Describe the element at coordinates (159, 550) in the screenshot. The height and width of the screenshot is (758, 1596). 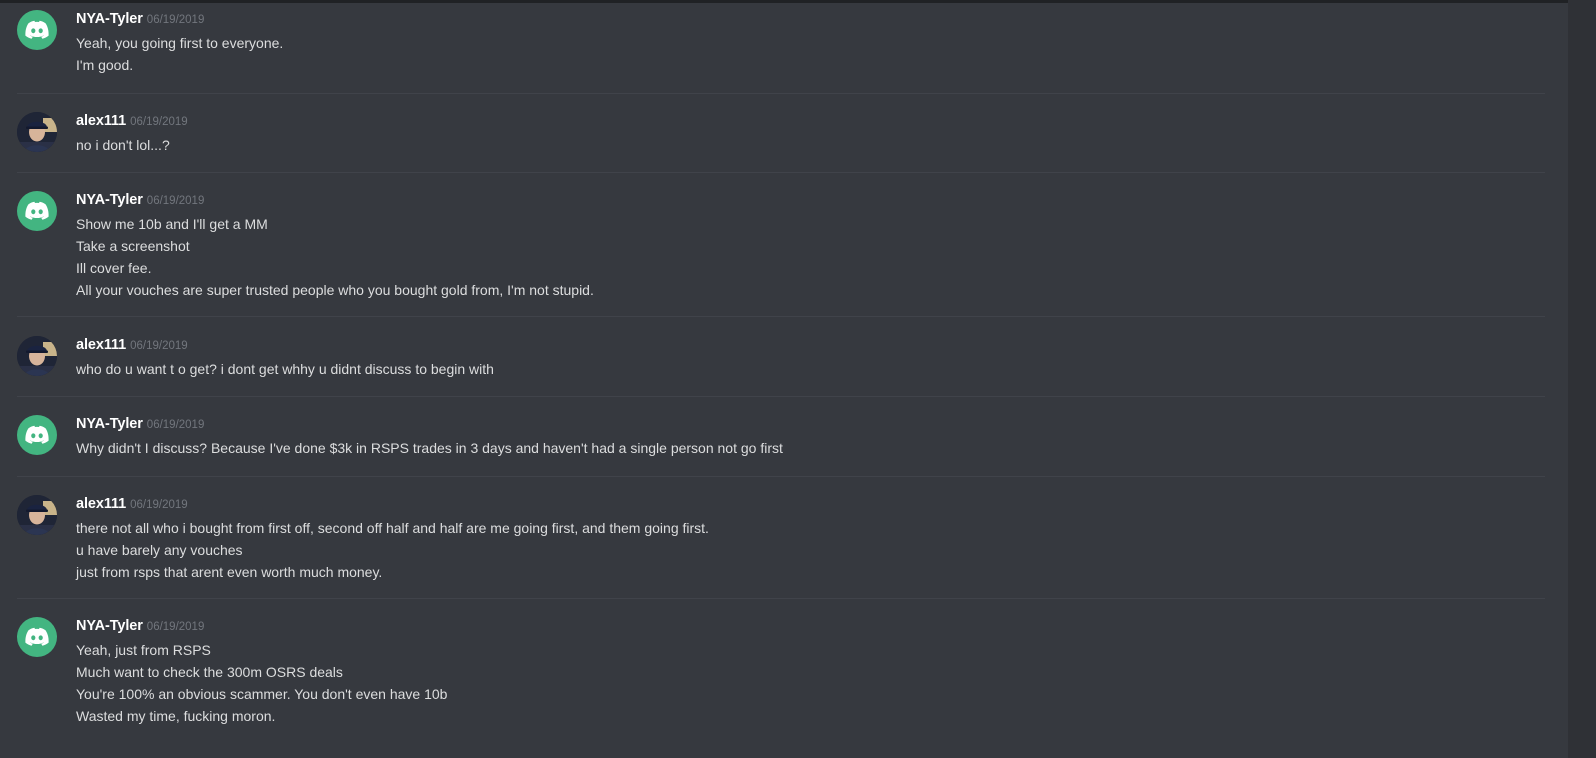
I see `message-line: u have barely any vouches` at that location.